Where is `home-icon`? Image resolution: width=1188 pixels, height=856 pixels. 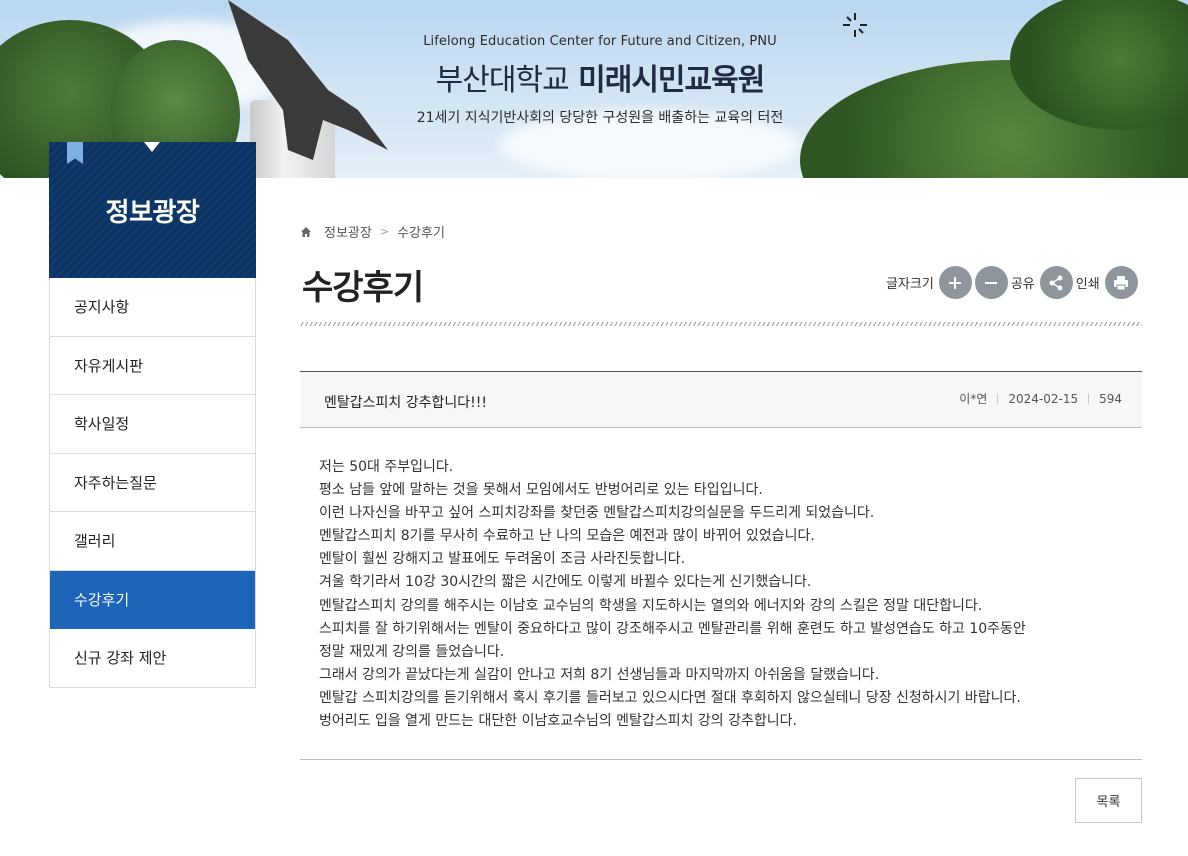 home-icon is located at coordinates (306, 232).